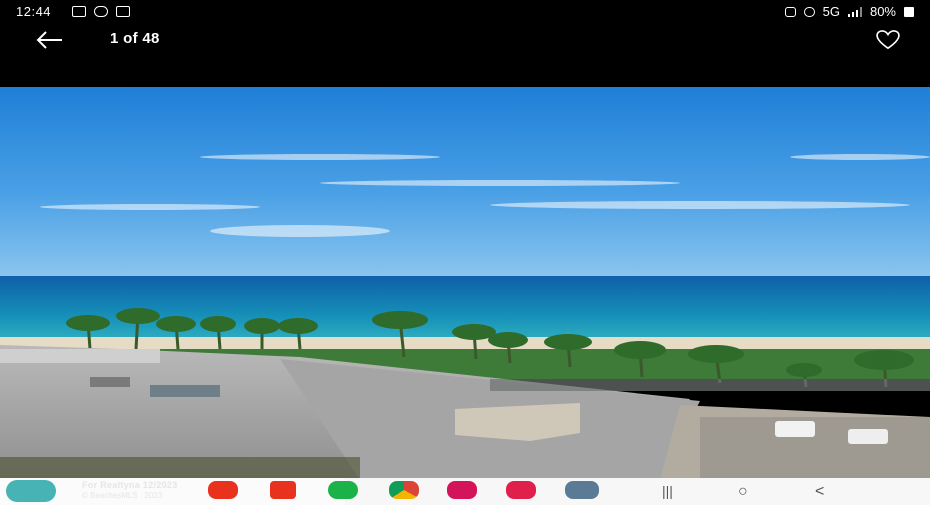 The height and width of the screenshot is (505, 930). I want to click on watermark-line1: For Realtyna 12/2023, so click(130, 485).